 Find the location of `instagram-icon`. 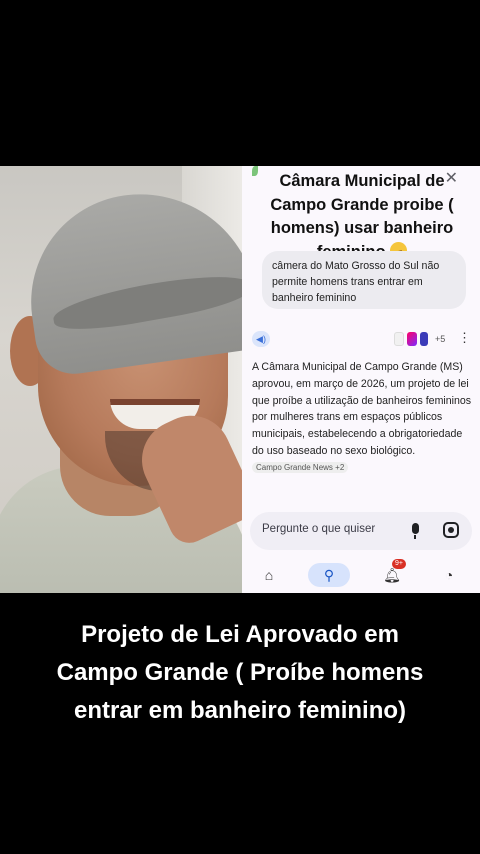

instagram-icon is located at coordinates (412, 339).